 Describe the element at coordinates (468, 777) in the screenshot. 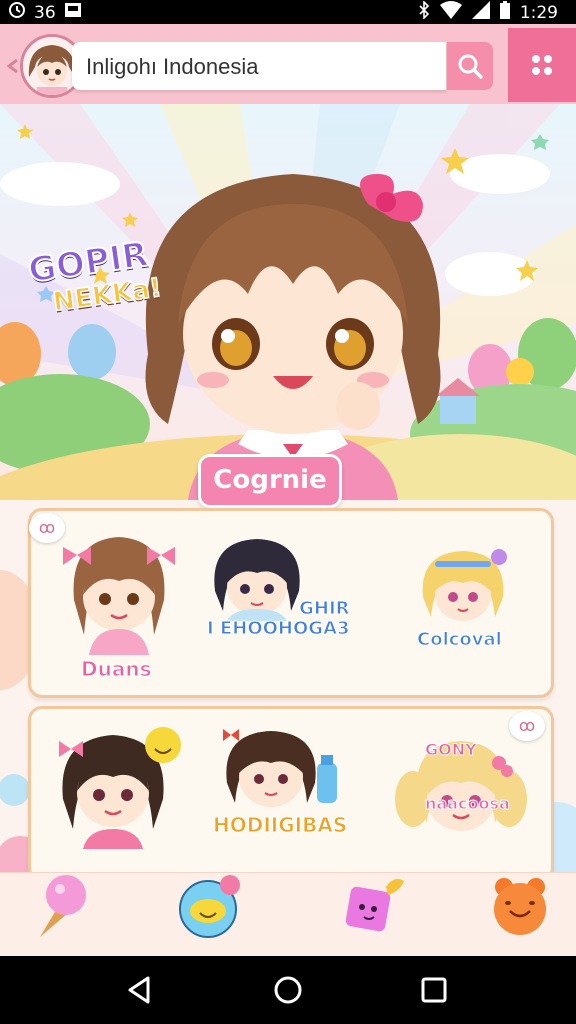

I see `sticker-6-label: GONY naacoosa` at that location.